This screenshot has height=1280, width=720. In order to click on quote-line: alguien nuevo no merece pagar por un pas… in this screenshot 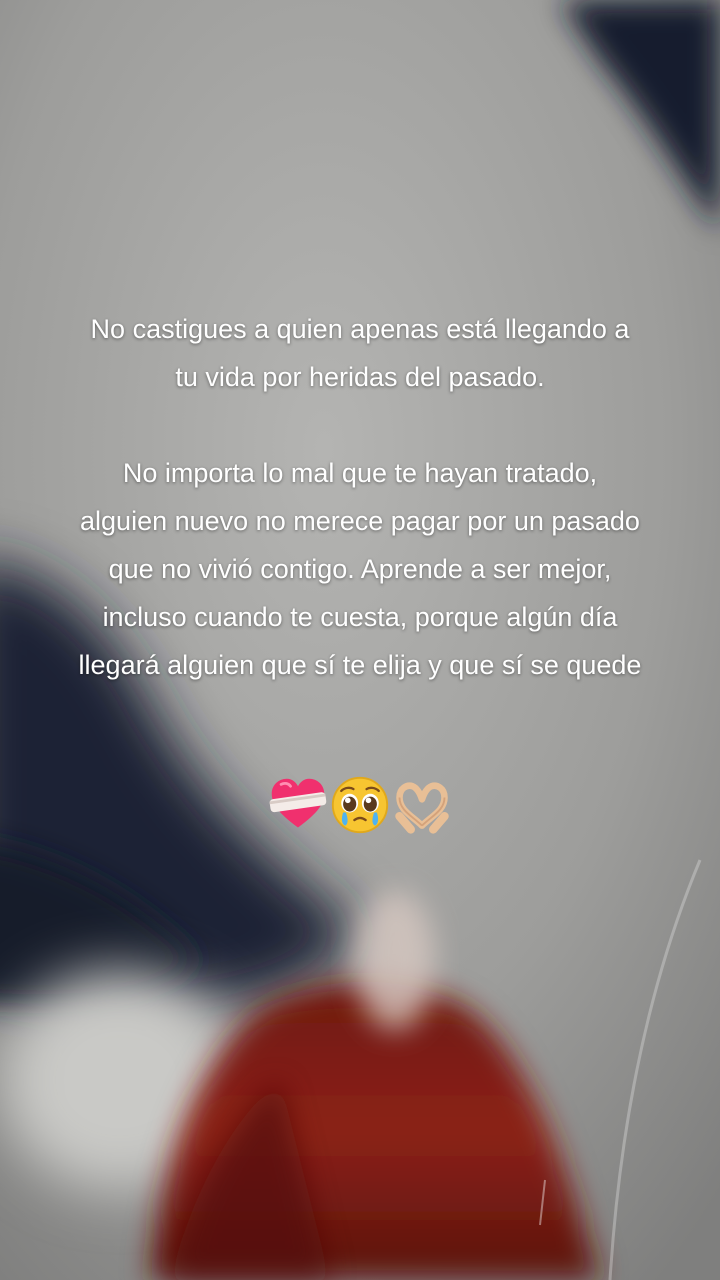, I will do `click(360, 521)`.